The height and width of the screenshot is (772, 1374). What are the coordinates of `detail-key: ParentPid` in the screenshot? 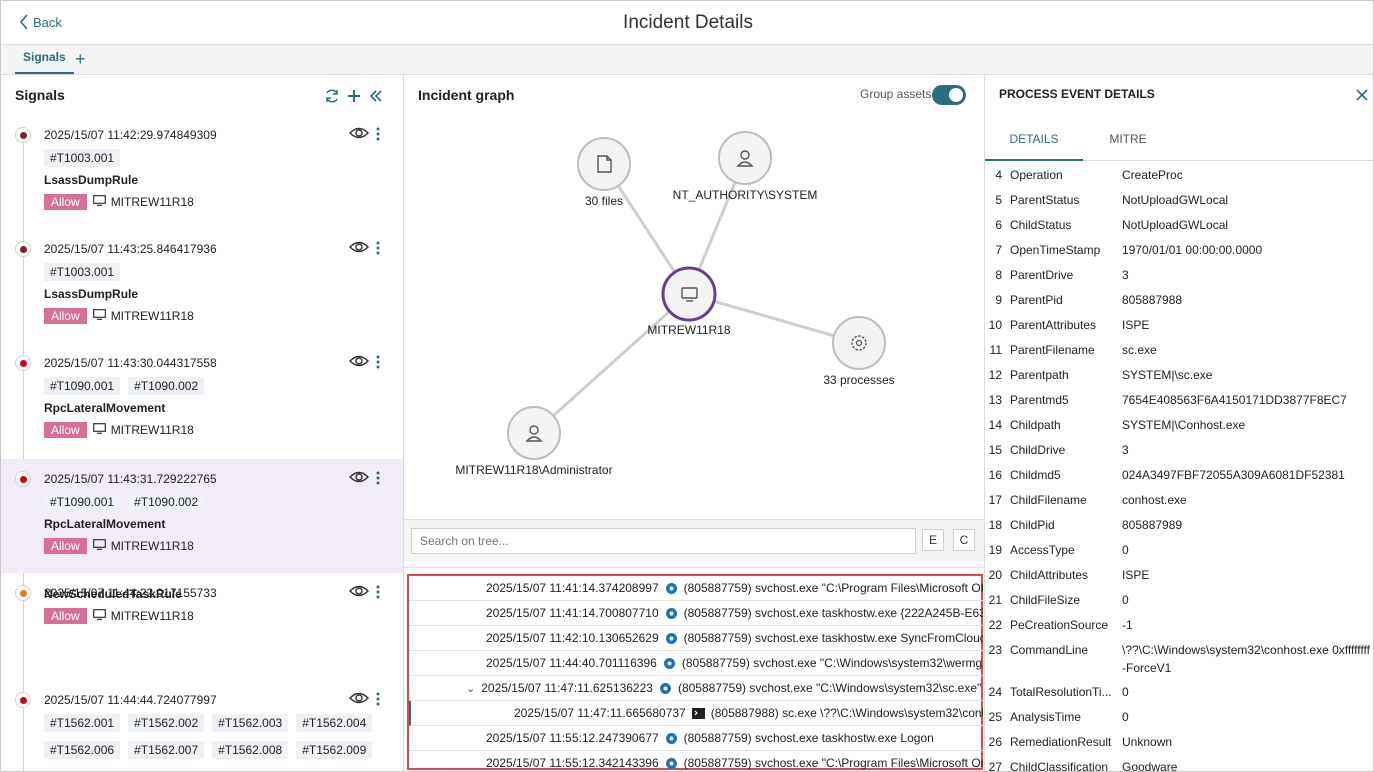 It's located at (1036, 300).